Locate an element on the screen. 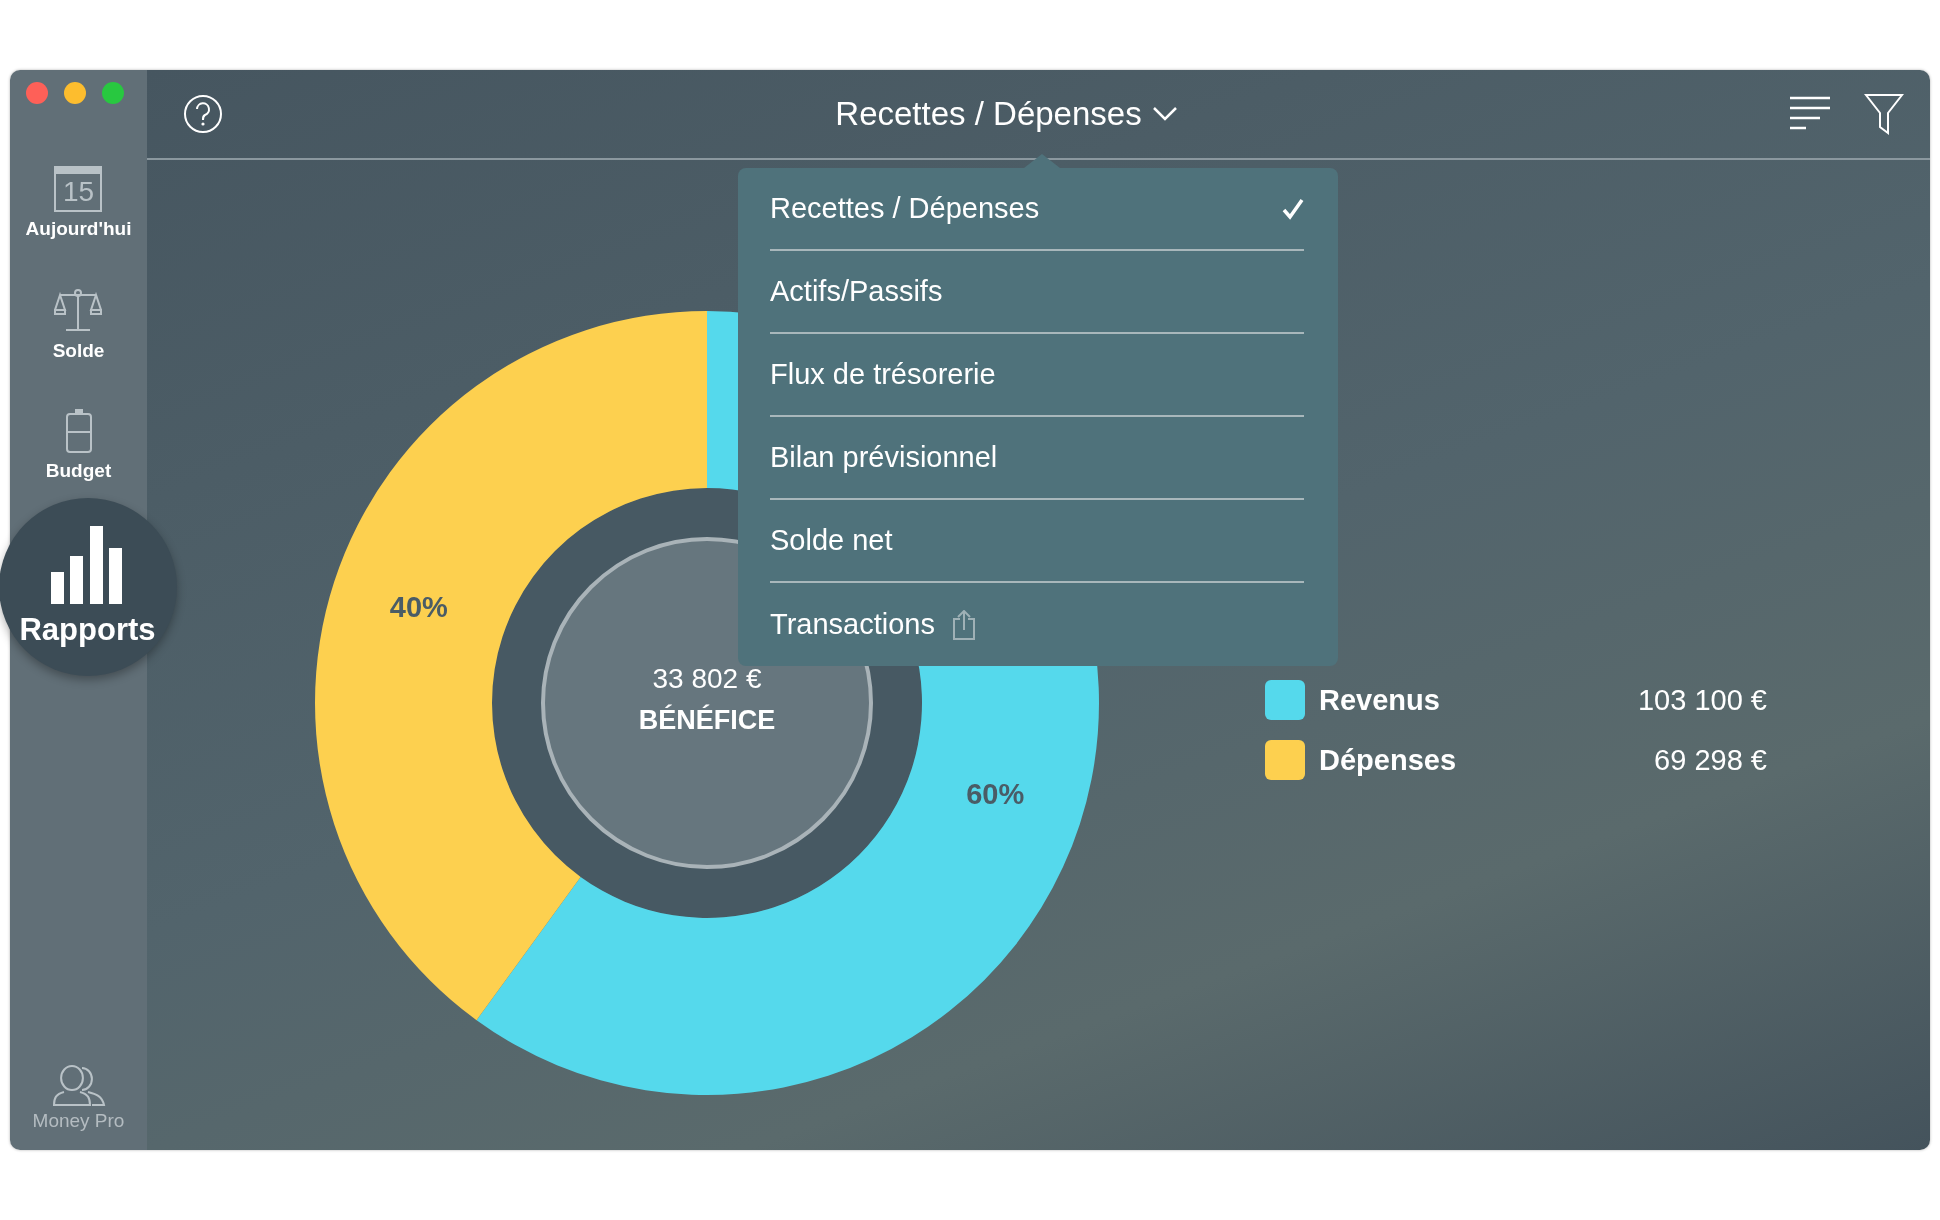 This screenshot has width=1940, height=1220. sidebar-item: 15 Aujourd'hui is located at coordinates (78, 203).